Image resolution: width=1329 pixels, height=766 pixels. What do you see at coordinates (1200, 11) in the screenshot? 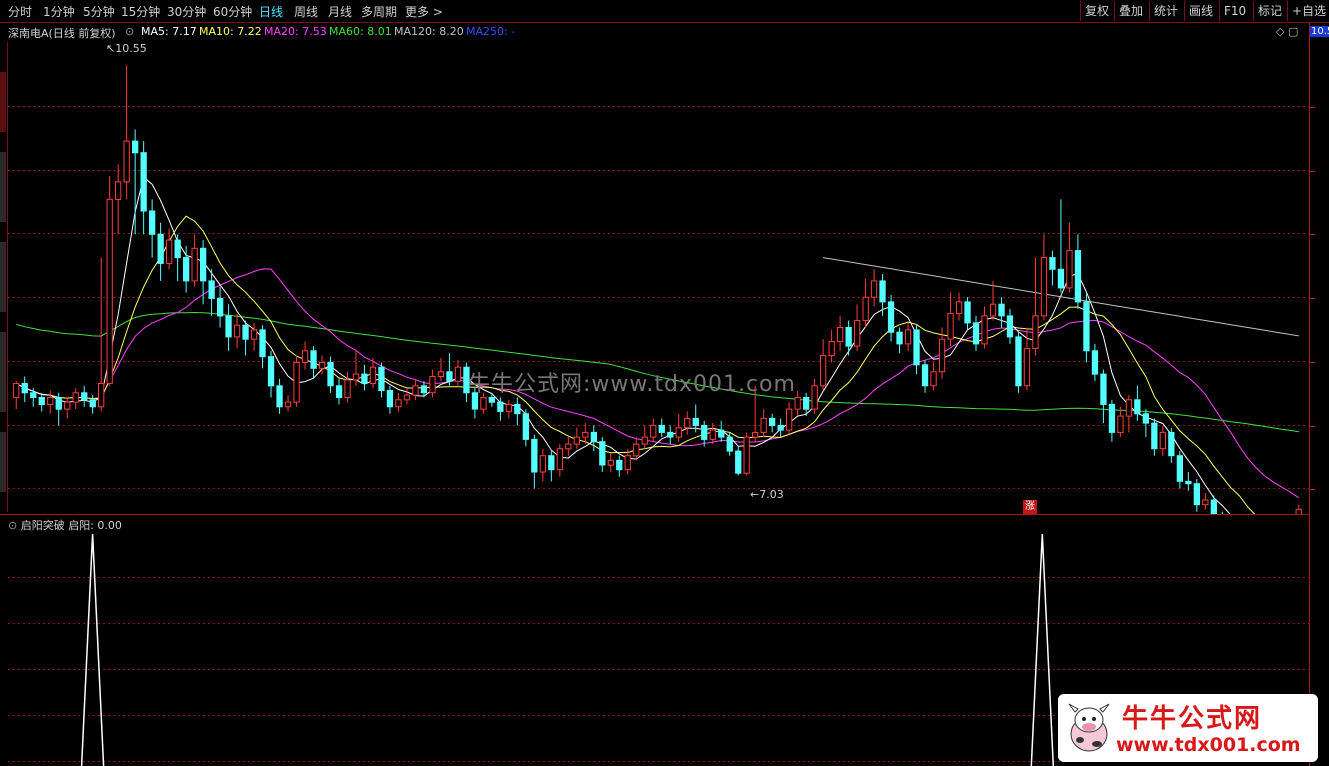
I see `draw-line-button: 画线` at bounding box center [1200, 11].